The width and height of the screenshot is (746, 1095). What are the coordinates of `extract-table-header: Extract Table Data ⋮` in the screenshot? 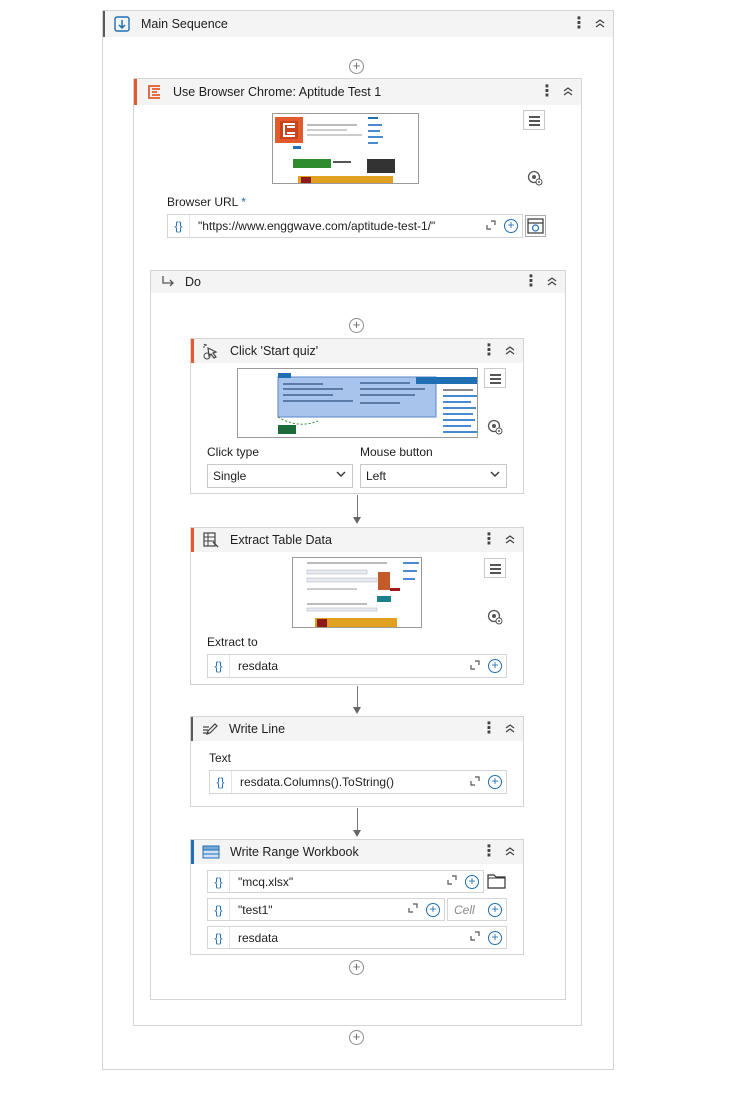 It's located at (357, 540).